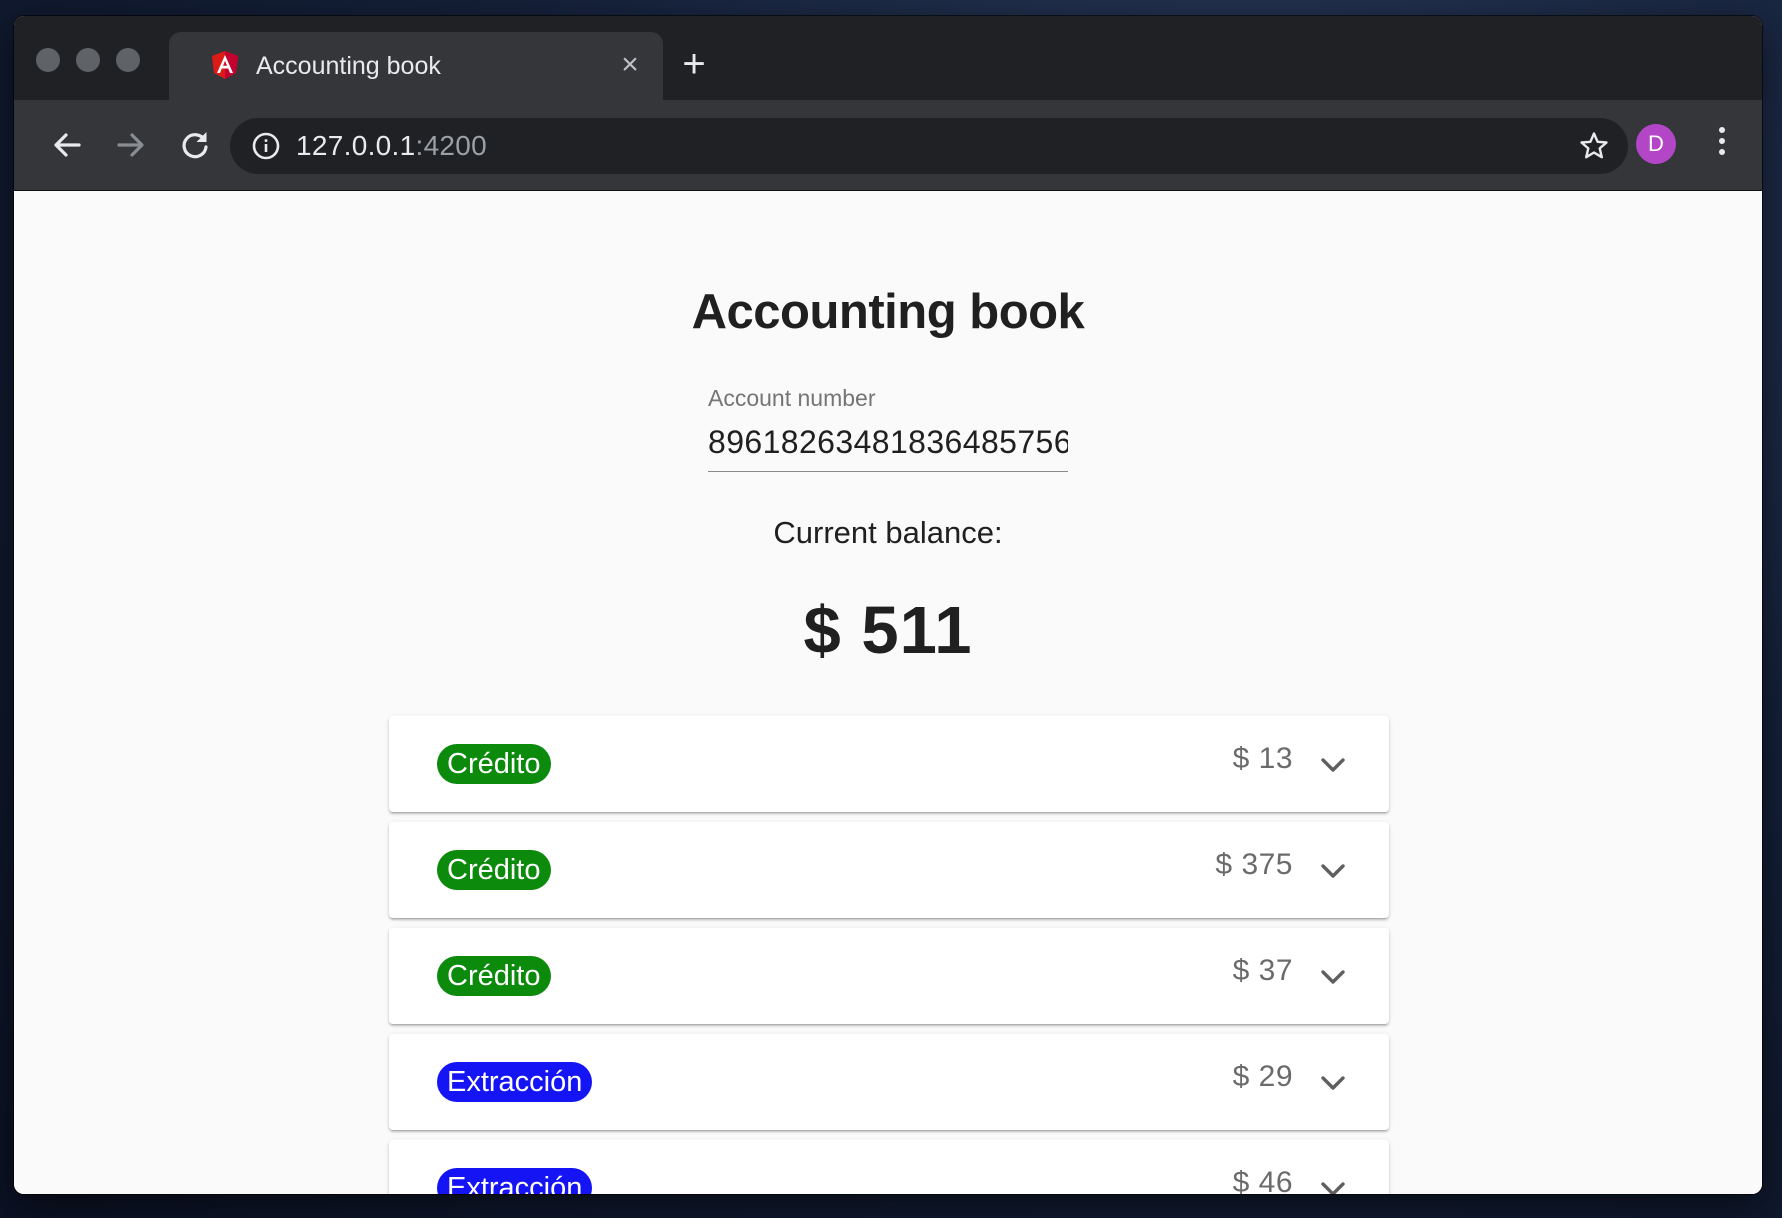 This screenshot has height=1218, width=1782. Describe the element at coordinates (48, 60) in the screenshot. I see `close-window-button` at that location.